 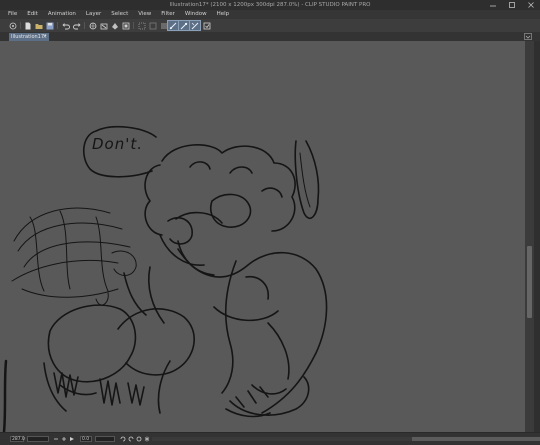 What do you see at coordinates (45, 37) in the screenshot?
I see `tab-close-button: ×` at bounding box center [45, 37].